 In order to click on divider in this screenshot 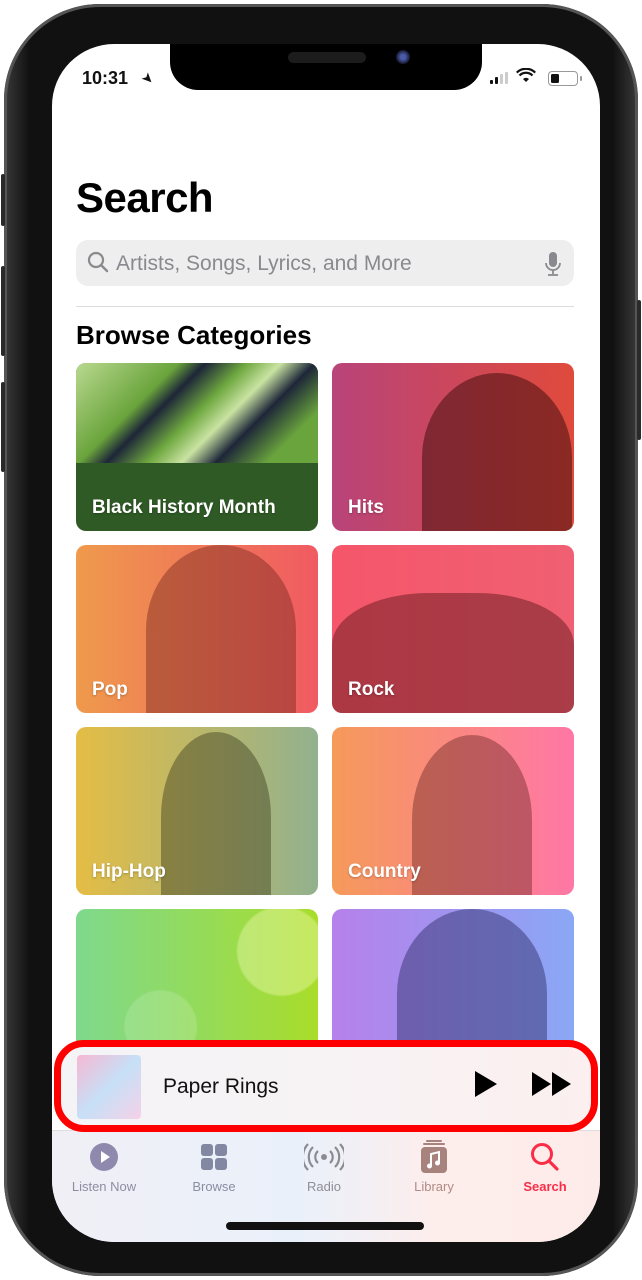, I will do `click(325, 306)`.